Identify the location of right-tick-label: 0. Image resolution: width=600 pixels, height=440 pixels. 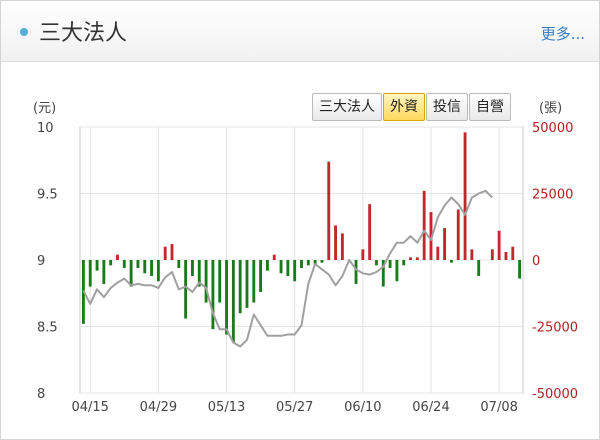
(536, 261).